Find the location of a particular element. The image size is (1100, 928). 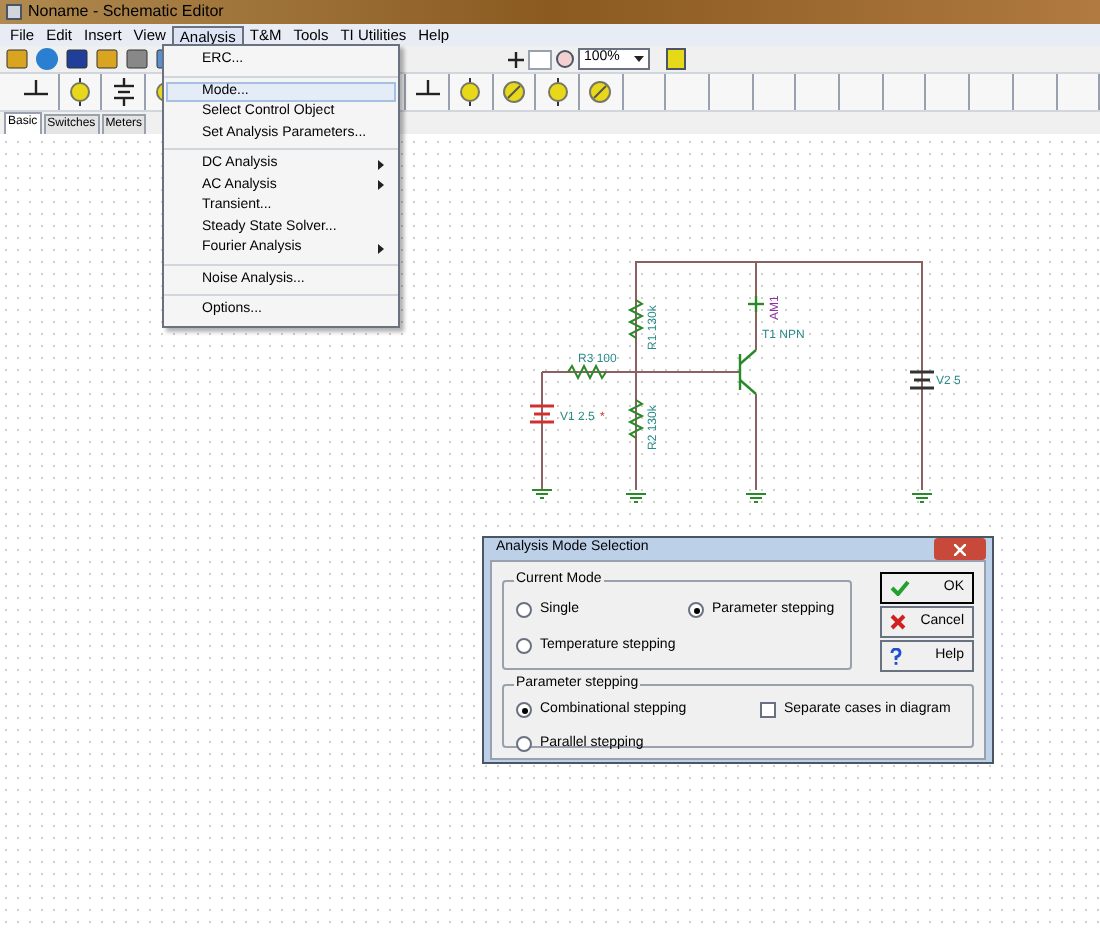

help-icon is located at coordinates (896, 656).